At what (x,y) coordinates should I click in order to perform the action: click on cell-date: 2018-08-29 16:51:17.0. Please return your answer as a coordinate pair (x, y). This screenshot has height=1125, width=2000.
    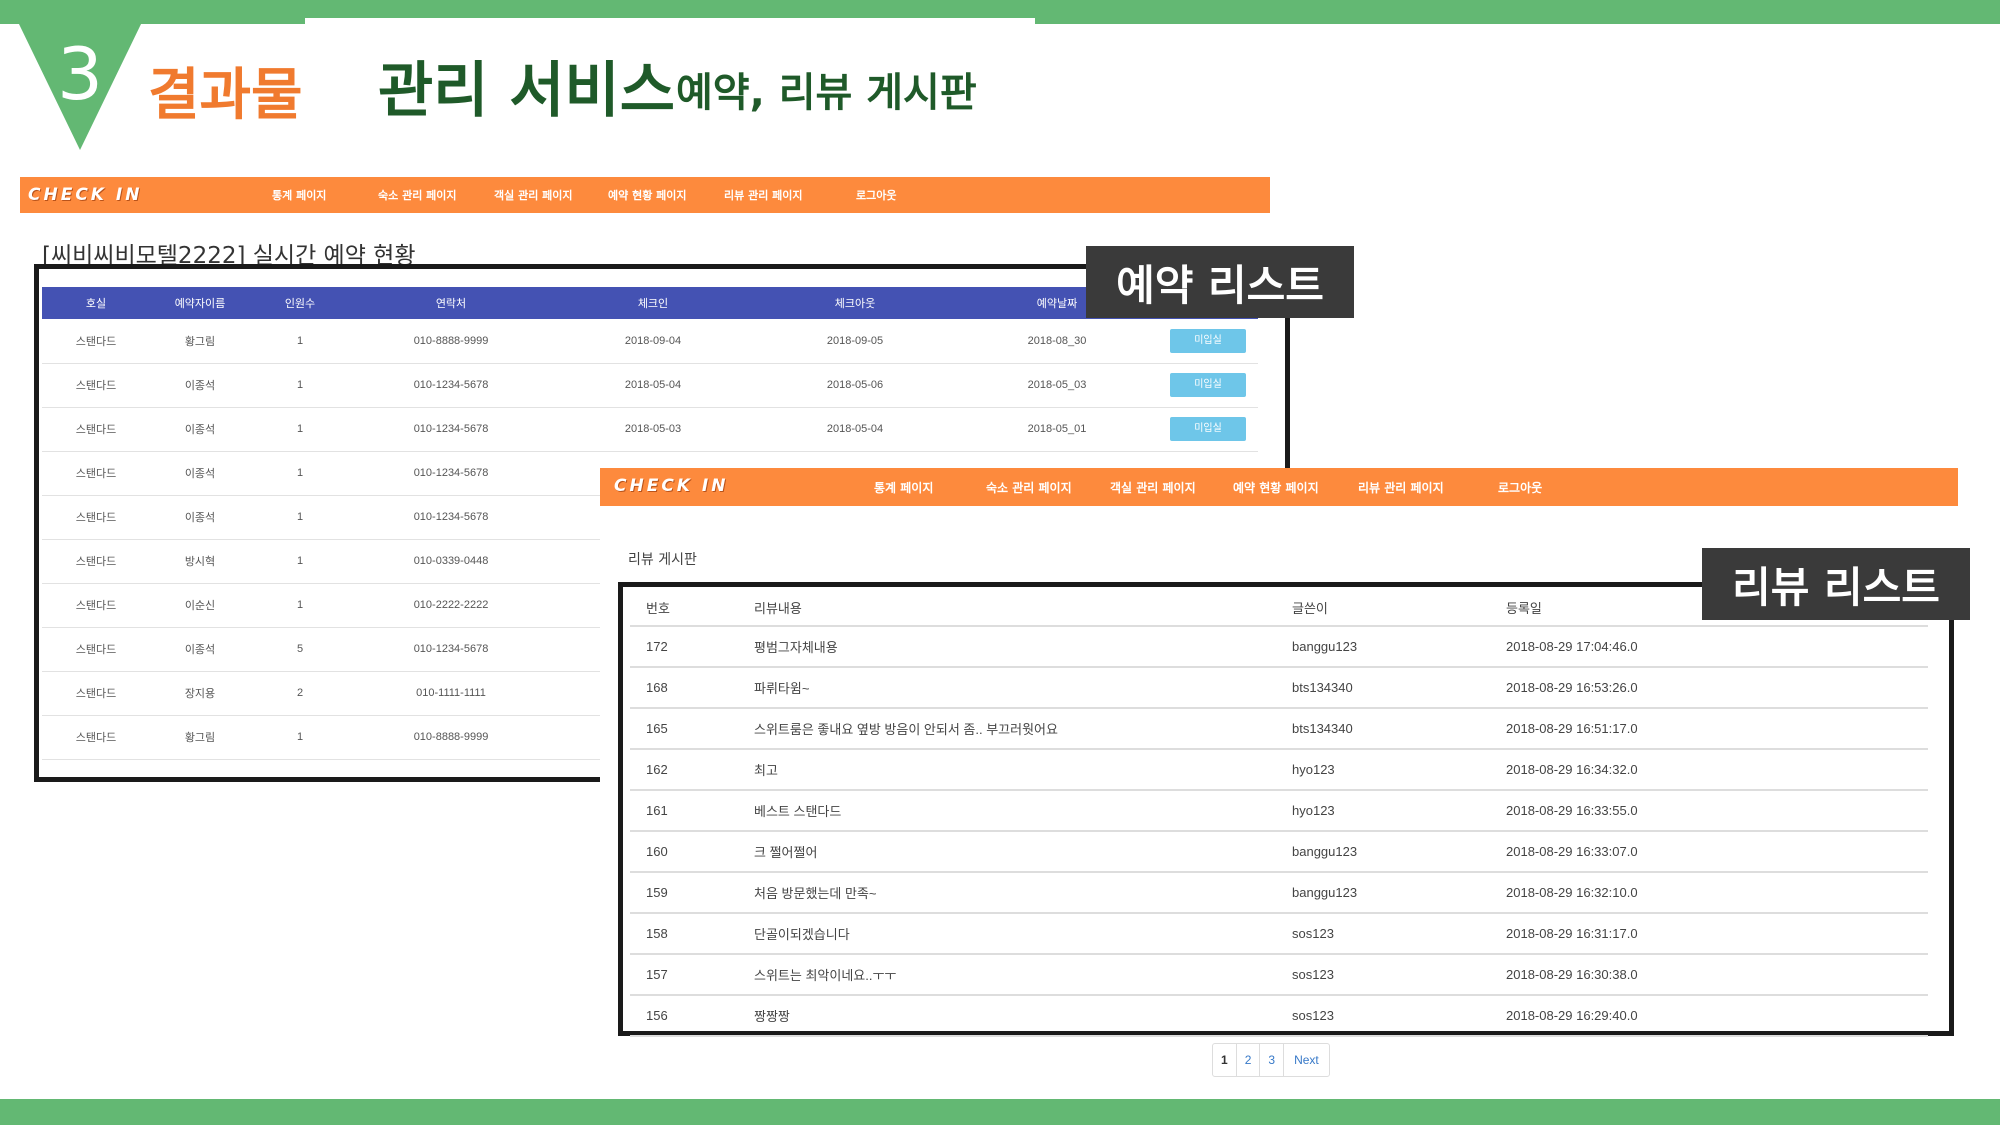
    Looking at the image, I should click on (1717, 729).